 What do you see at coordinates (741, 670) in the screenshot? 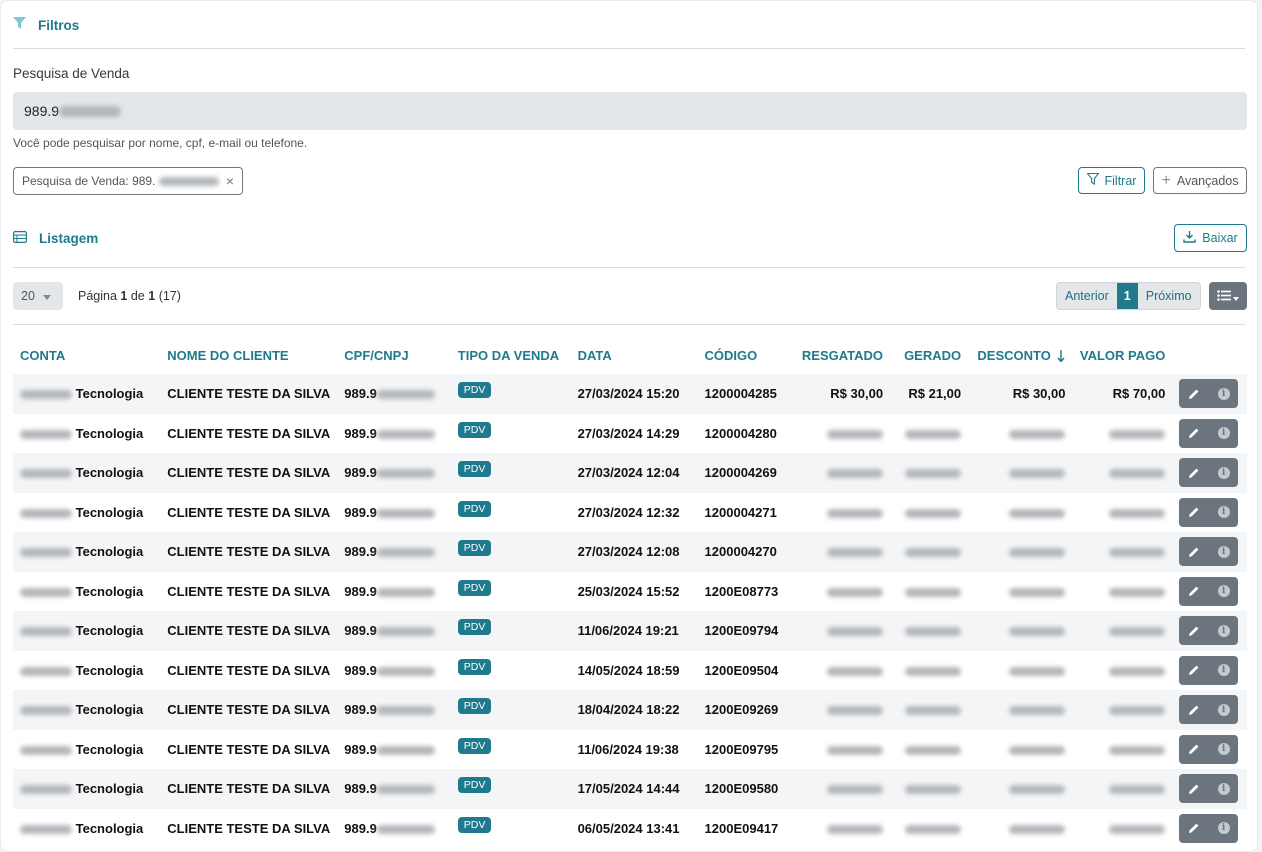
I see `cell-codigo: 1200E09504` at bounding box center [741, 670].